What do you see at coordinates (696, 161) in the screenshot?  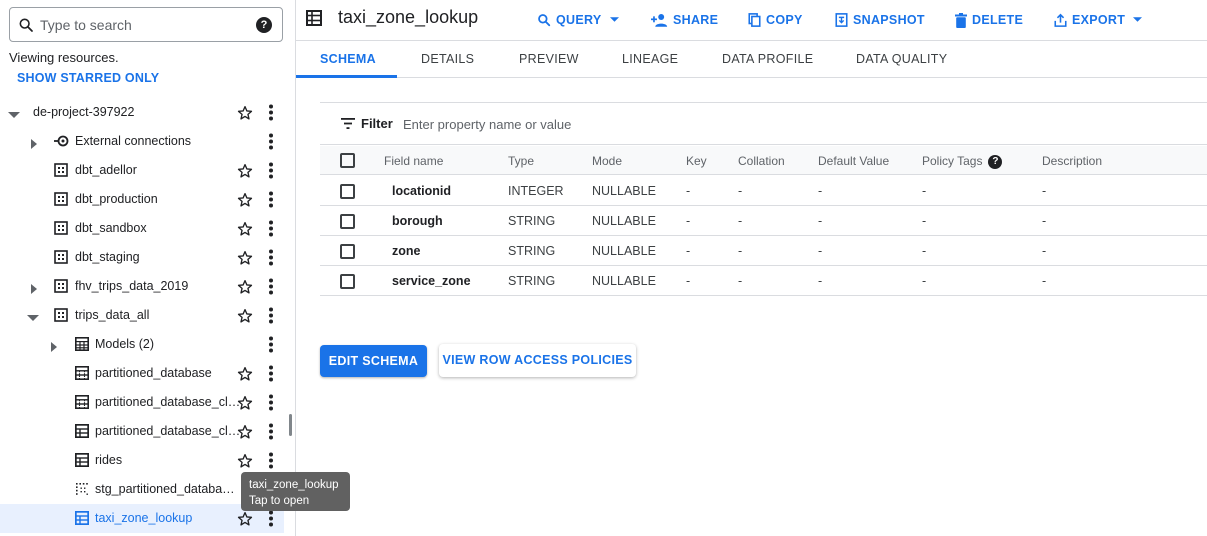 I see `header-key: Key` at bounding box center [696, 161].